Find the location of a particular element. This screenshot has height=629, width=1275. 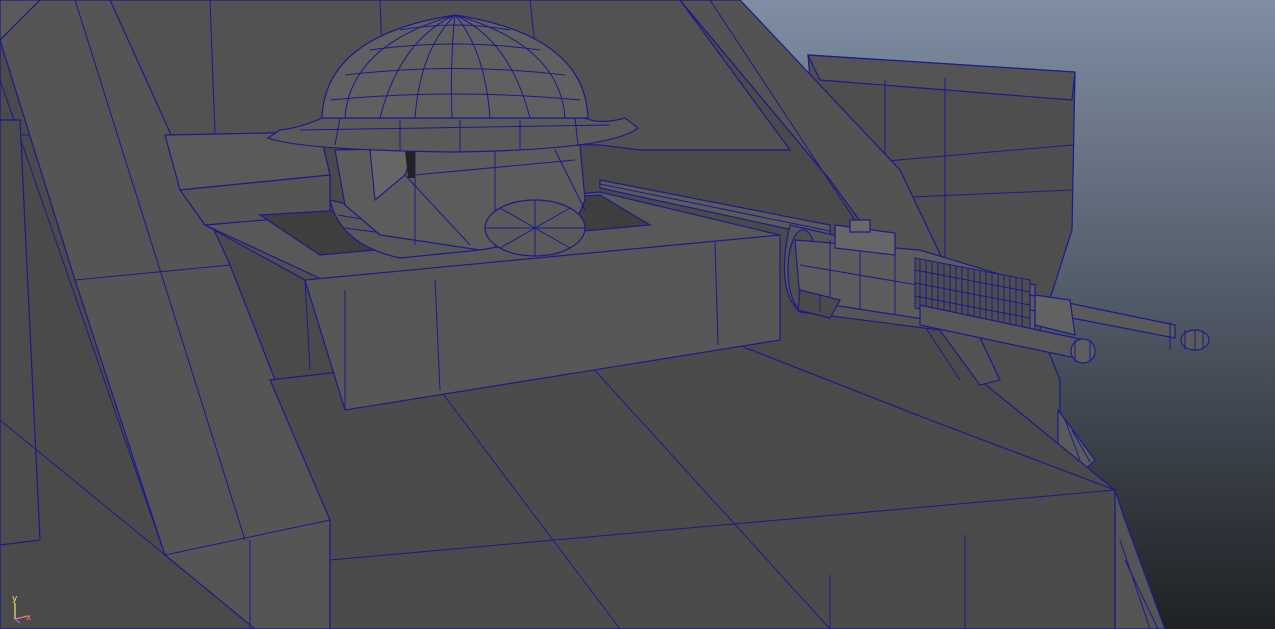

axis-x-label: x is located at coordinates (29, 618).